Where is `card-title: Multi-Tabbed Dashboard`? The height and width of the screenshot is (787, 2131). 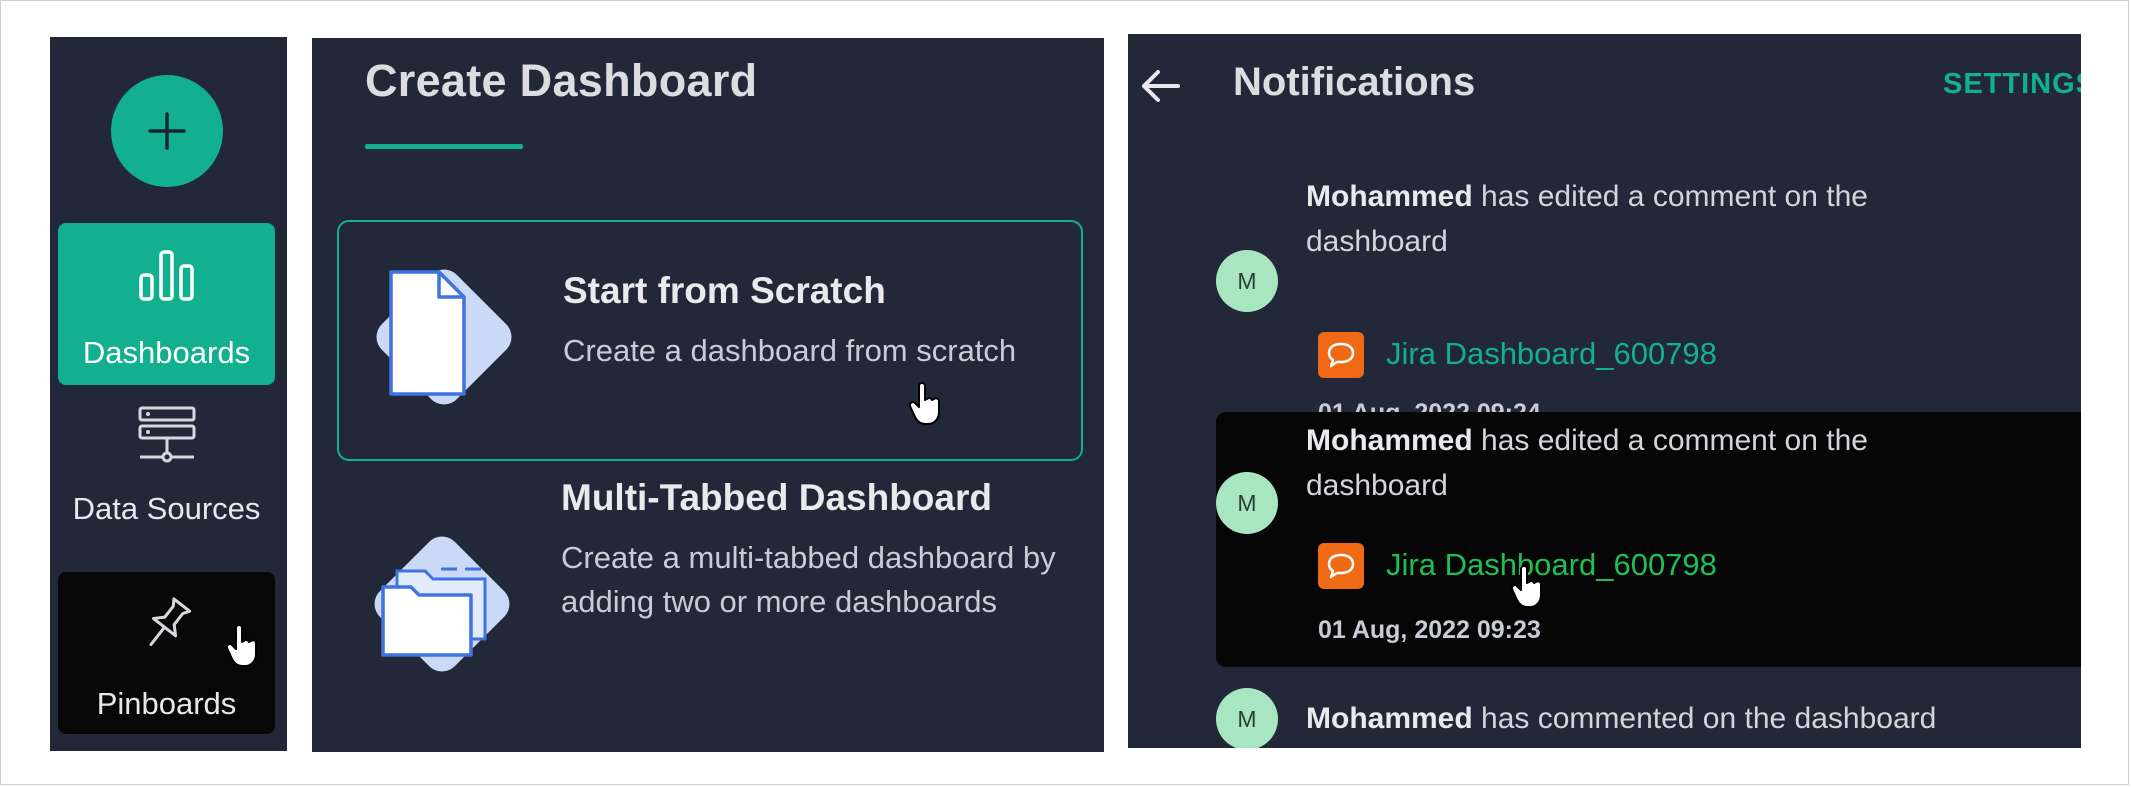 card-title: Multi-Tabbed Dashboard is located at coordinates (776, 497).